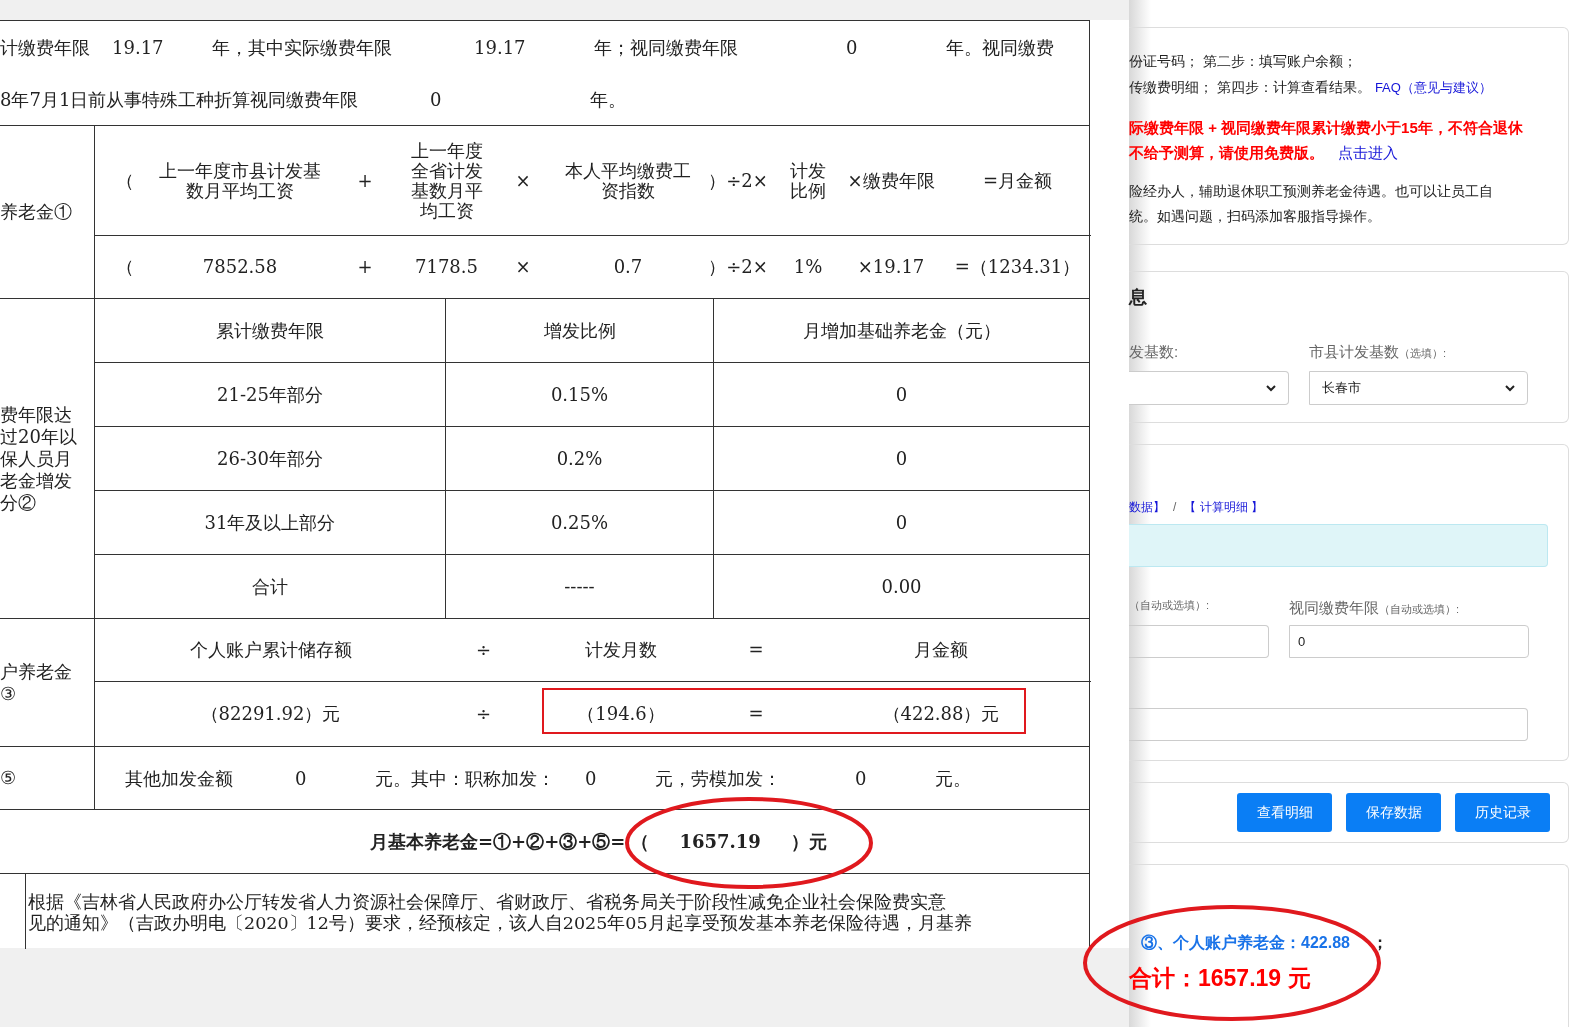  What do you see at coordinates (1226, 153) in the screenshot?
I see `warning-text: 不给予测算，请使用免费版。` at bounding box center [1226, 153].